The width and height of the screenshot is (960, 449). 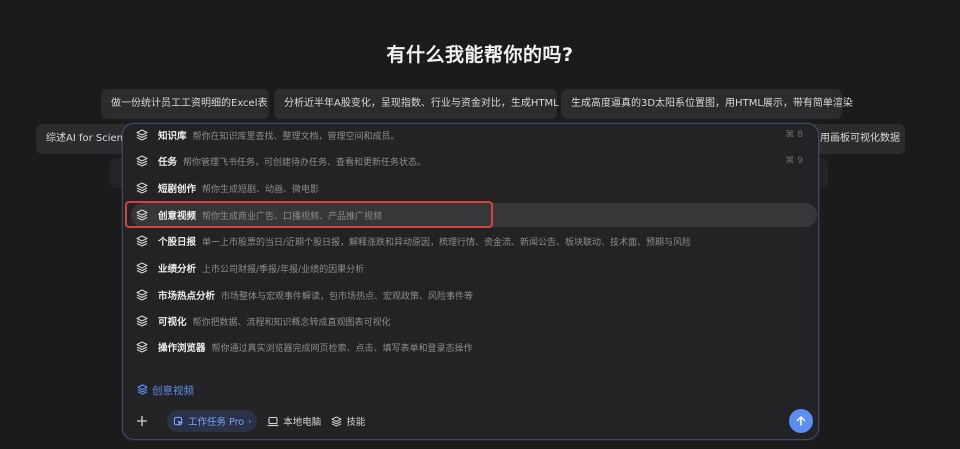 What do you see at coordinates (261, 189) in the screenshot?
I see `menu-item-desc: 帮你生成短剧、动画、微电影` at bounding box center [261, 189].